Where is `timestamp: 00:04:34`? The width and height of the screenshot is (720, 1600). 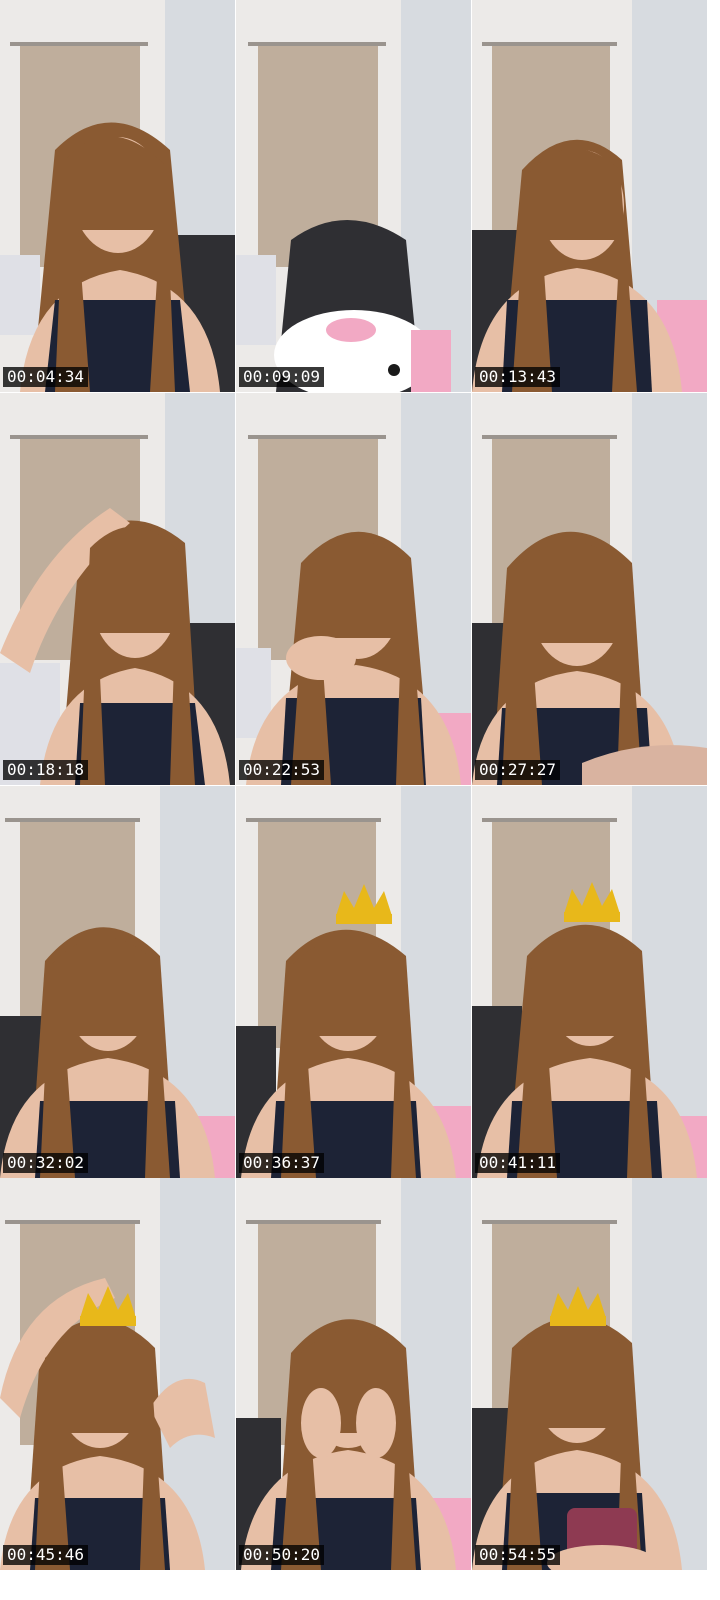 timestamp: 00:04:34 is located at coordinates (46, 377).